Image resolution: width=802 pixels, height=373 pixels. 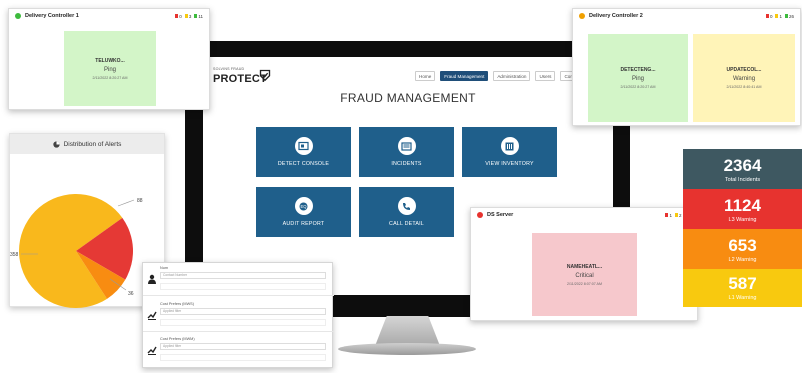 What do you see at coordinates (243, 275) in the screenshot?
I see `contact-number-field: Contact Number` at bounding box center [243, 275].